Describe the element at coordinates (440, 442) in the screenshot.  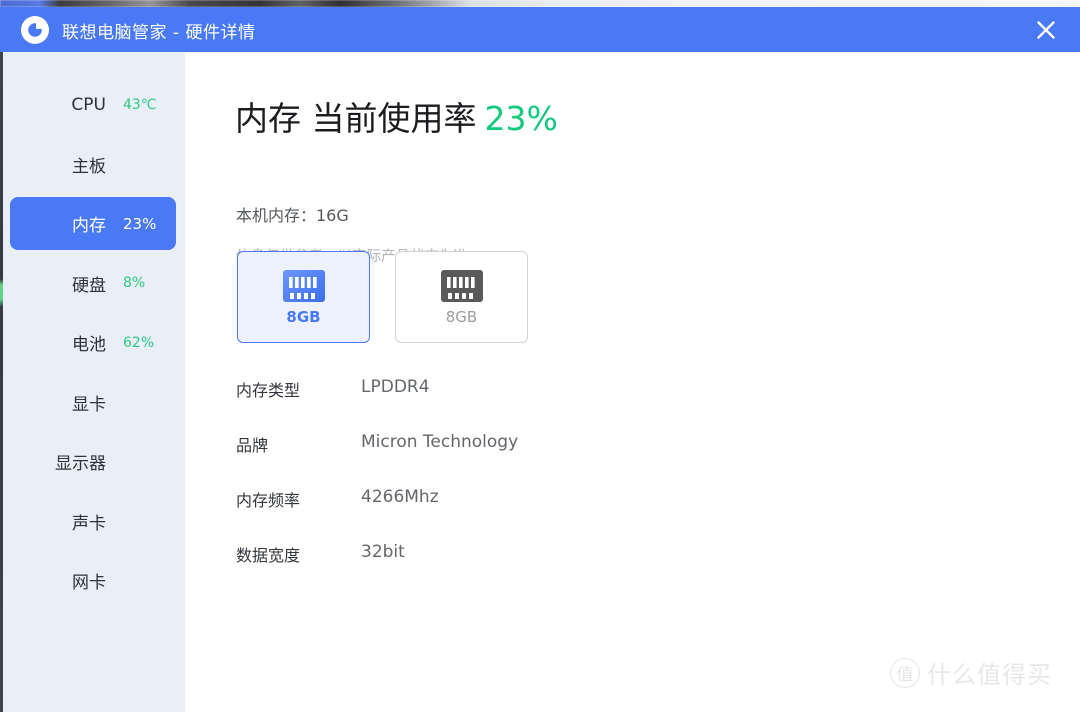
I see `spec-value: Micron Technology` at that location.